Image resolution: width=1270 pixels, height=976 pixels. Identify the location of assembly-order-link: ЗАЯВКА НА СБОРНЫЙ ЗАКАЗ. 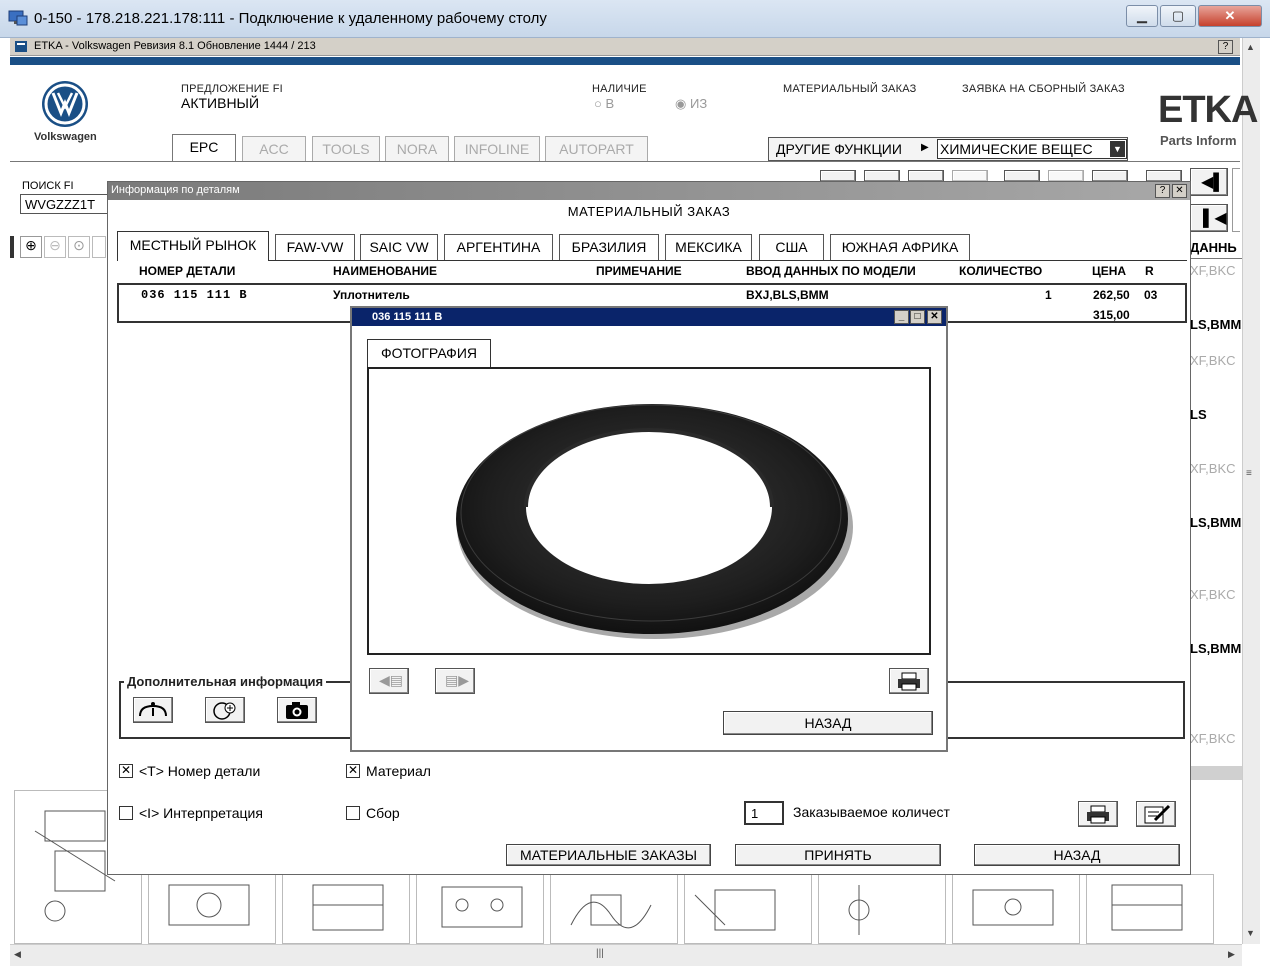
(1043, 89).